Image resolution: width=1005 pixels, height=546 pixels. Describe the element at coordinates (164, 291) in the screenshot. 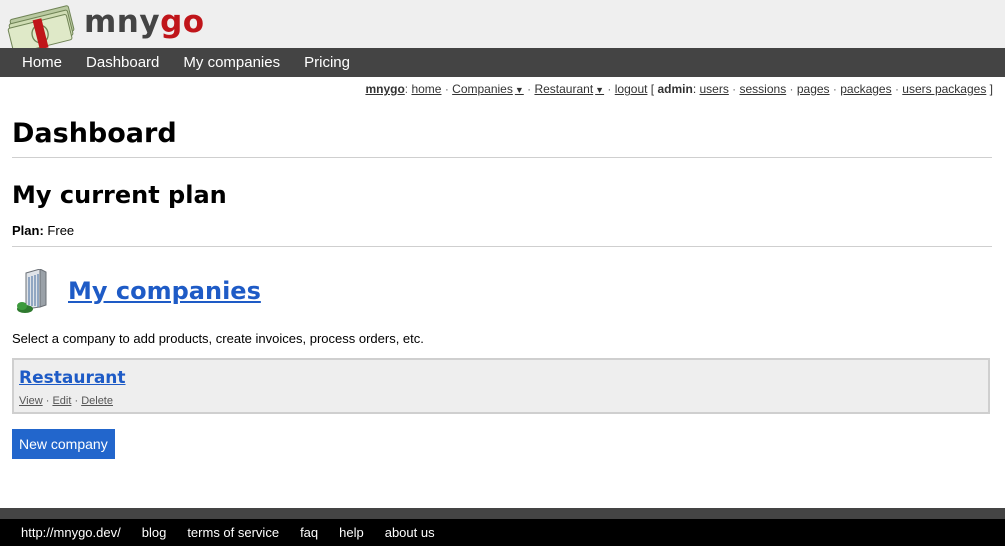

I see `my-companies-heading-link: My companies` at that location.